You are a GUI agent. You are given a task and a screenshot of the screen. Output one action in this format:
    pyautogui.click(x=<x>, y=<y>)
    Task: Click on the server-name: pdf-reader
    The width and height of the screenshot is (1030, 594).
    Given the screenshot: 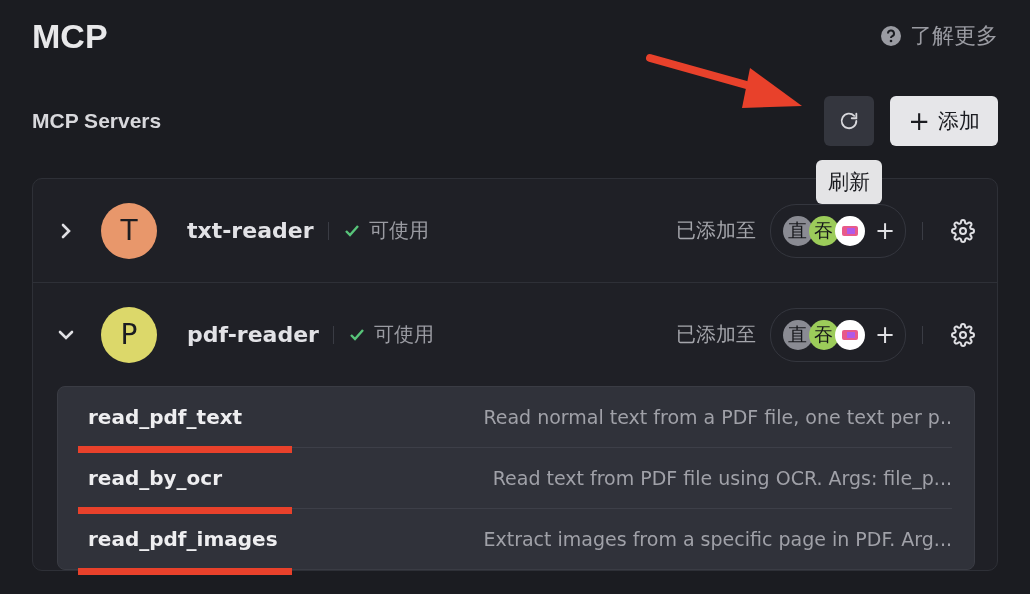 What is the action you would take?
    pyautogui.click(x=253, y=334)
    